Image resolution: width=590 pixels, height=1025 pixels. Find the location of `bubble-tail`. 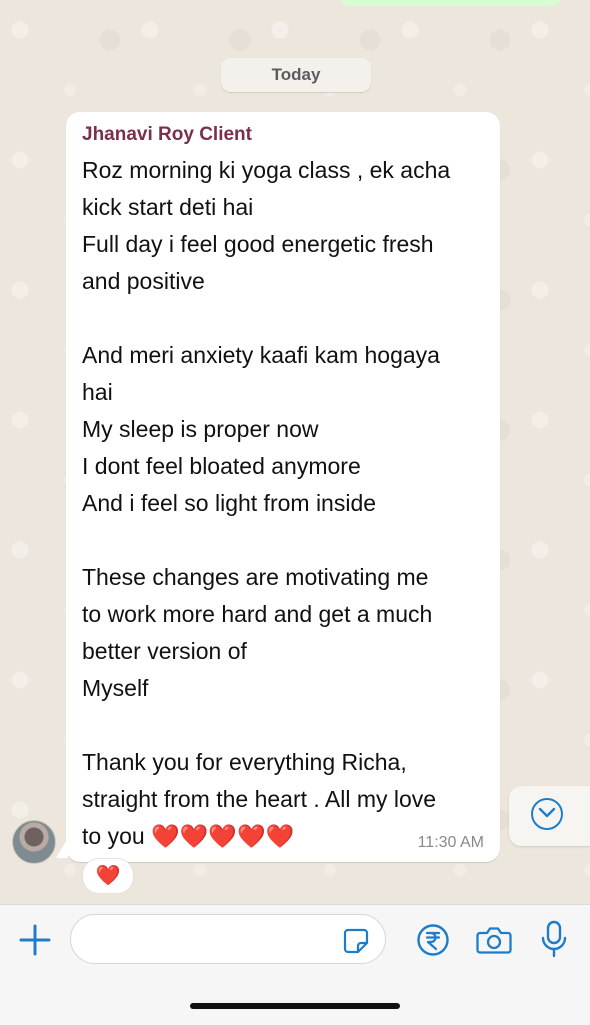

bubble-tail is located at coordinates (62, 848).